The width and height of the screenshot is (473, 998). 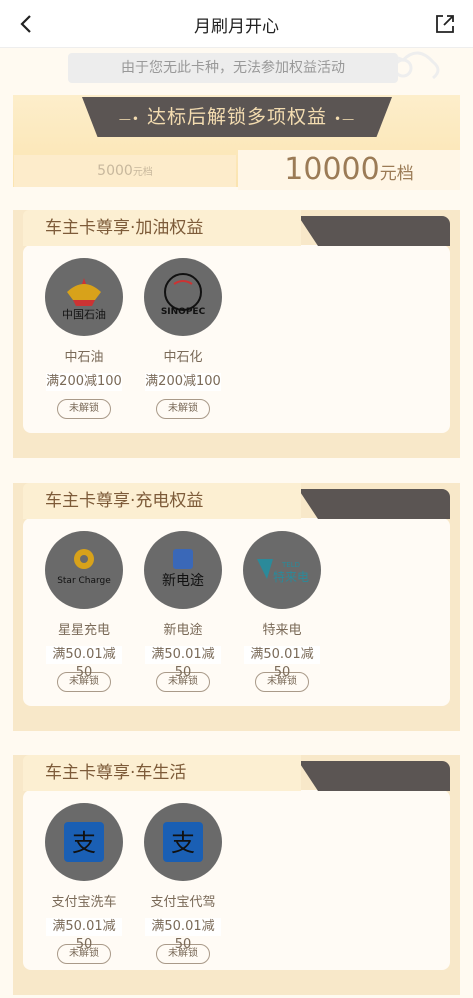 I want to click on svg-text: 中国石油, so click(x=84, y=314).